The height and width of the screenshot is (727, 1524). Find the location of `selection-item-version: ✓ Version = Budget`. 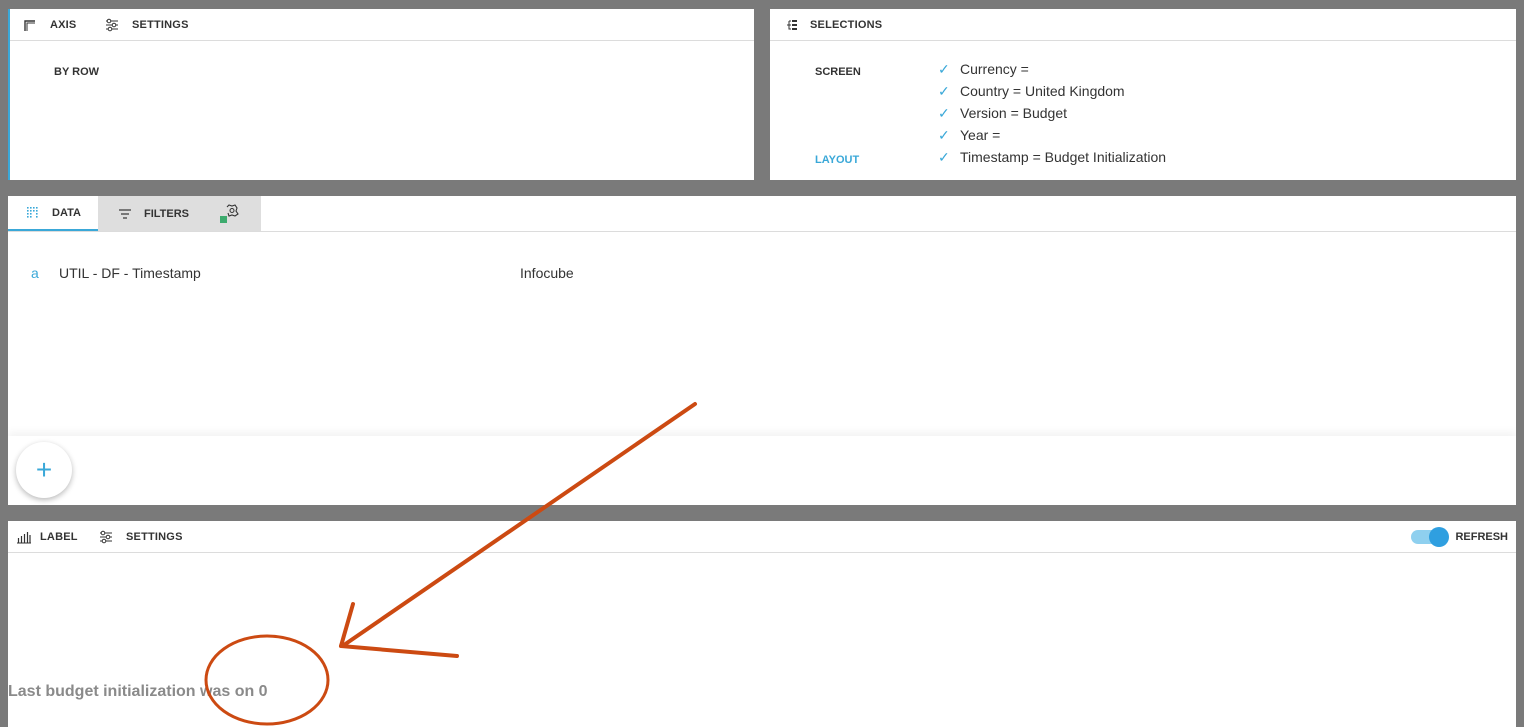

selection-item-version: ✓ Version = Budget is located at coordinates (1002, 113).